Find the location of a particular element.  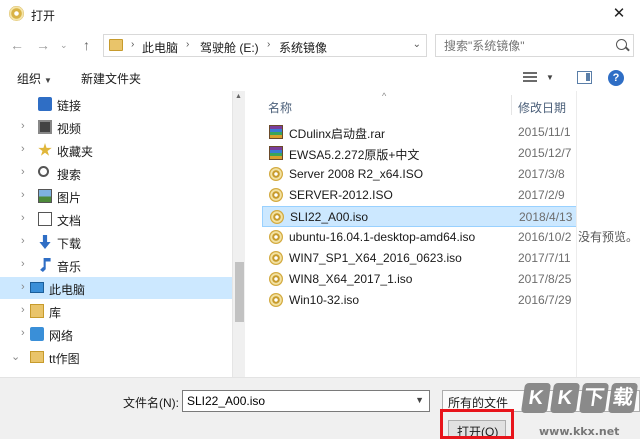

file-date: 2017/8/25 is located at coordinates (545, 279).